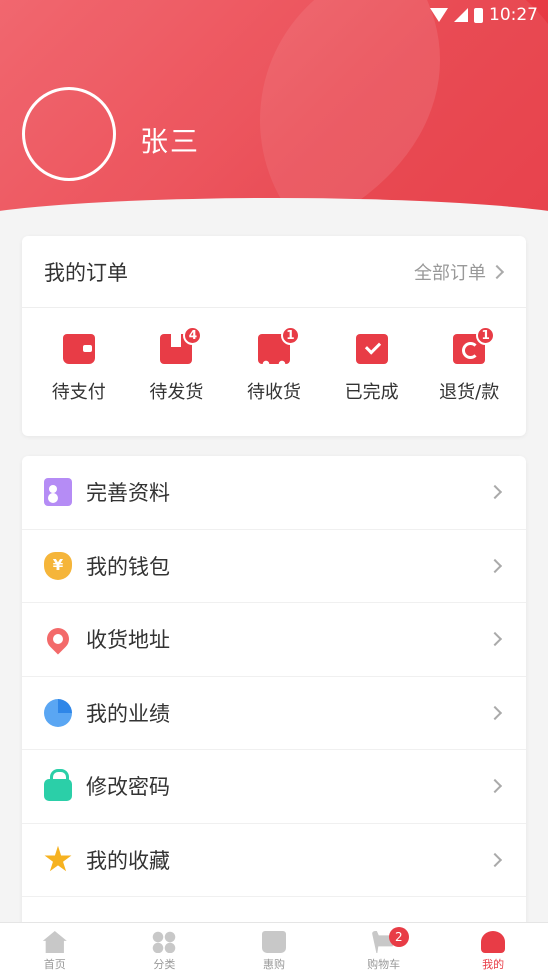 The image size is (548, 980). I want to click on all-orders-label: 全部订单, so click(450, 273).